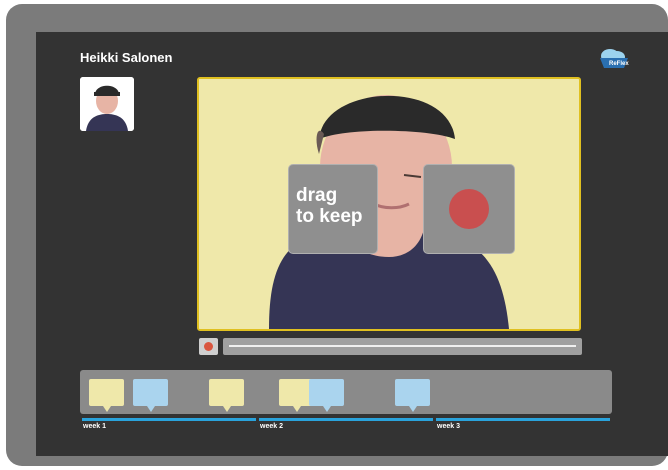 The width and height of the screenshot is (668, 470). Describe the element at coordinates (619, 64) in the screenshot. I see `logo-text: ReFlex` at that location.